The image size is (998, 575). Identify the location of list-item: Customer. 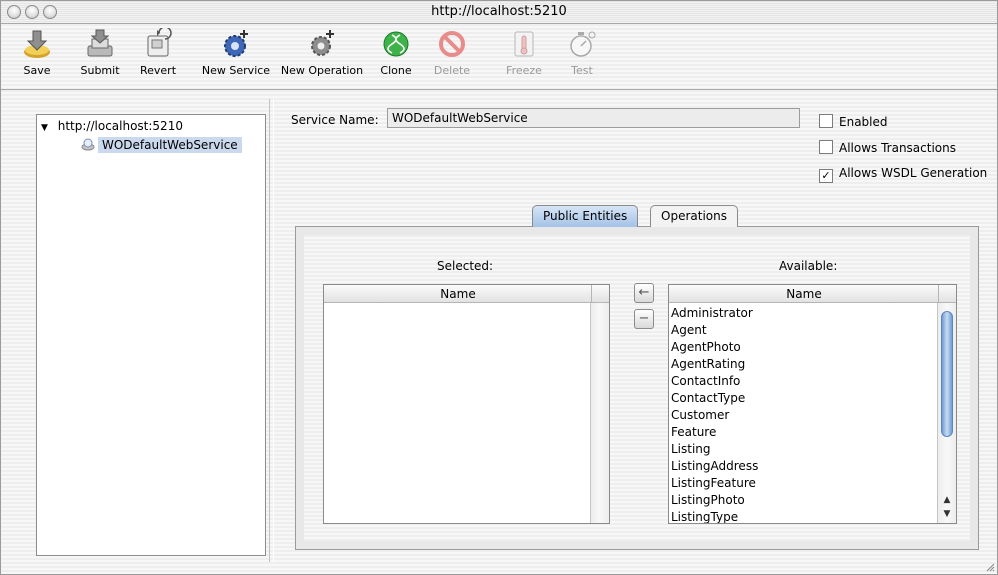
(714, 415).